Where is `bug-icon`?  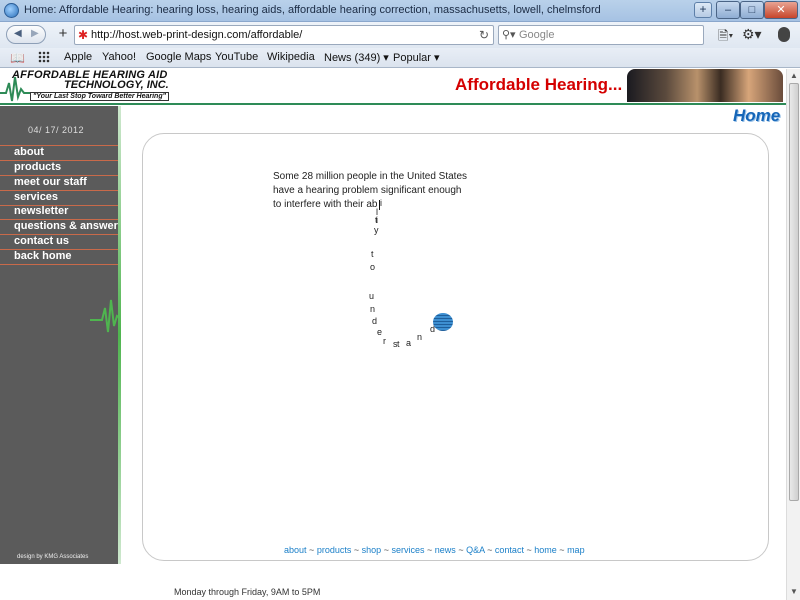
bug-icon is located at coordinates (784, 34).